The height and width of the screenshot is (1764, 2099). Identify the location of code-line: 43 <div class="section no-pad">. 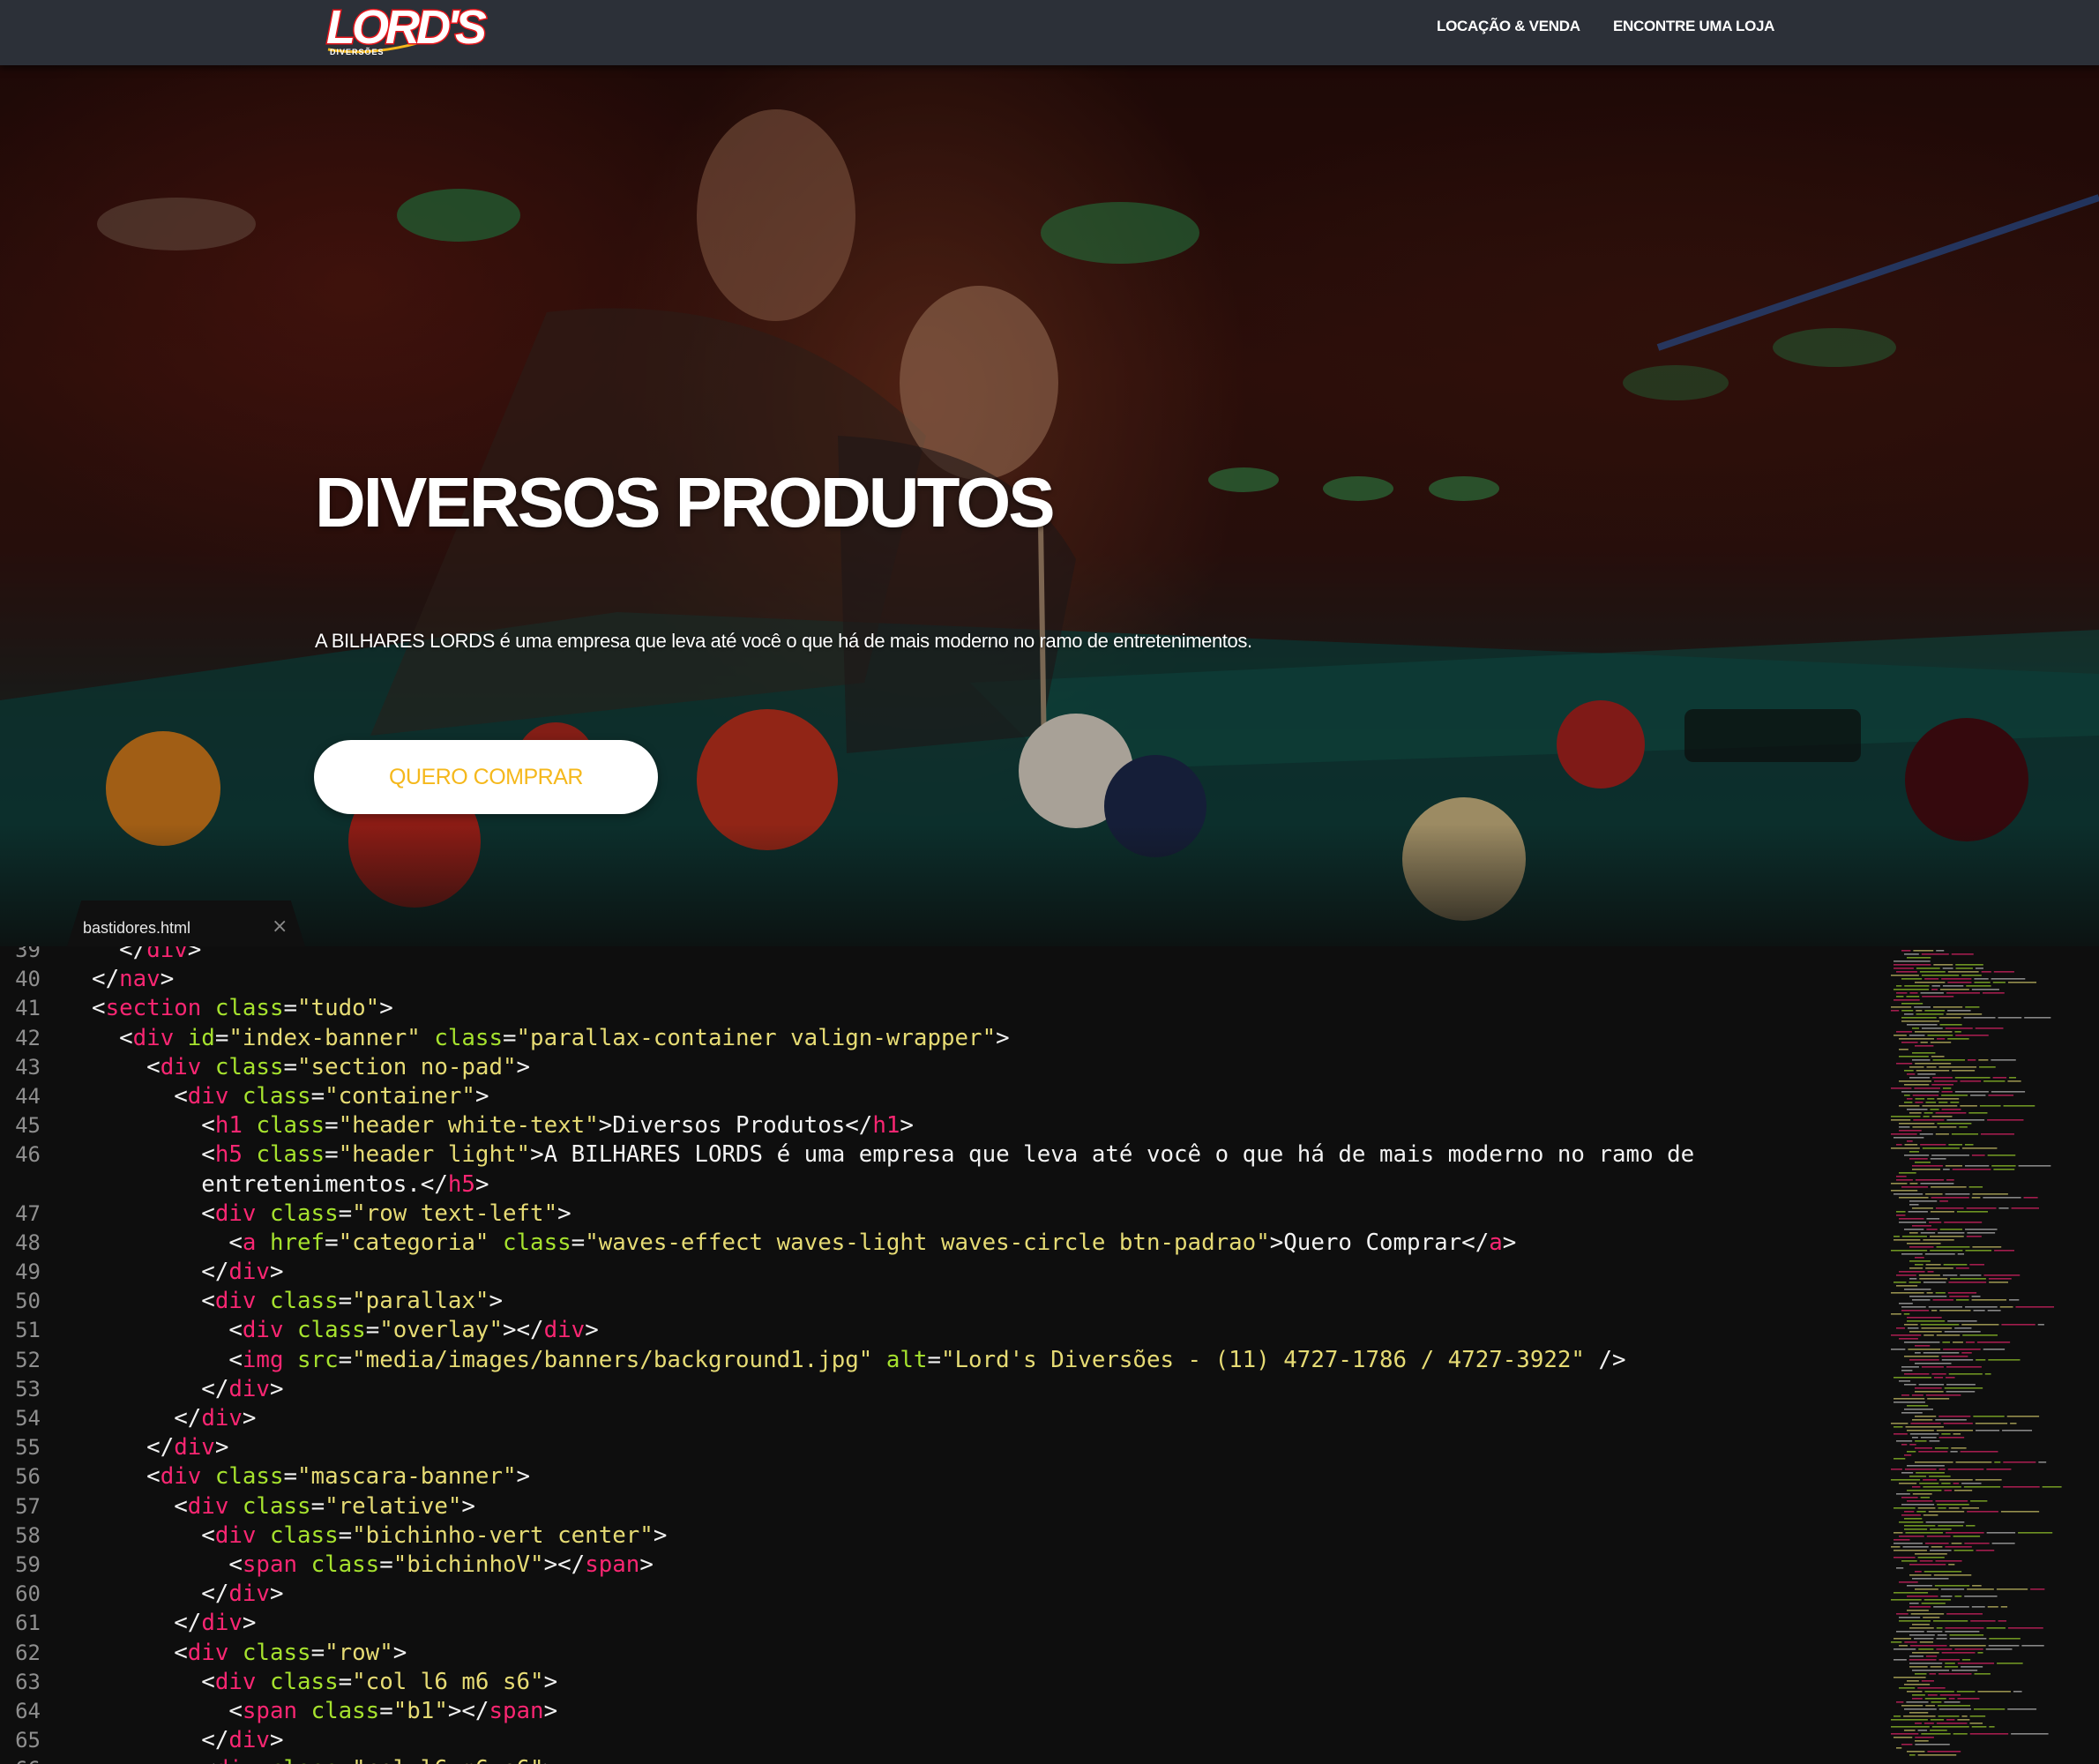
(940, 1067).